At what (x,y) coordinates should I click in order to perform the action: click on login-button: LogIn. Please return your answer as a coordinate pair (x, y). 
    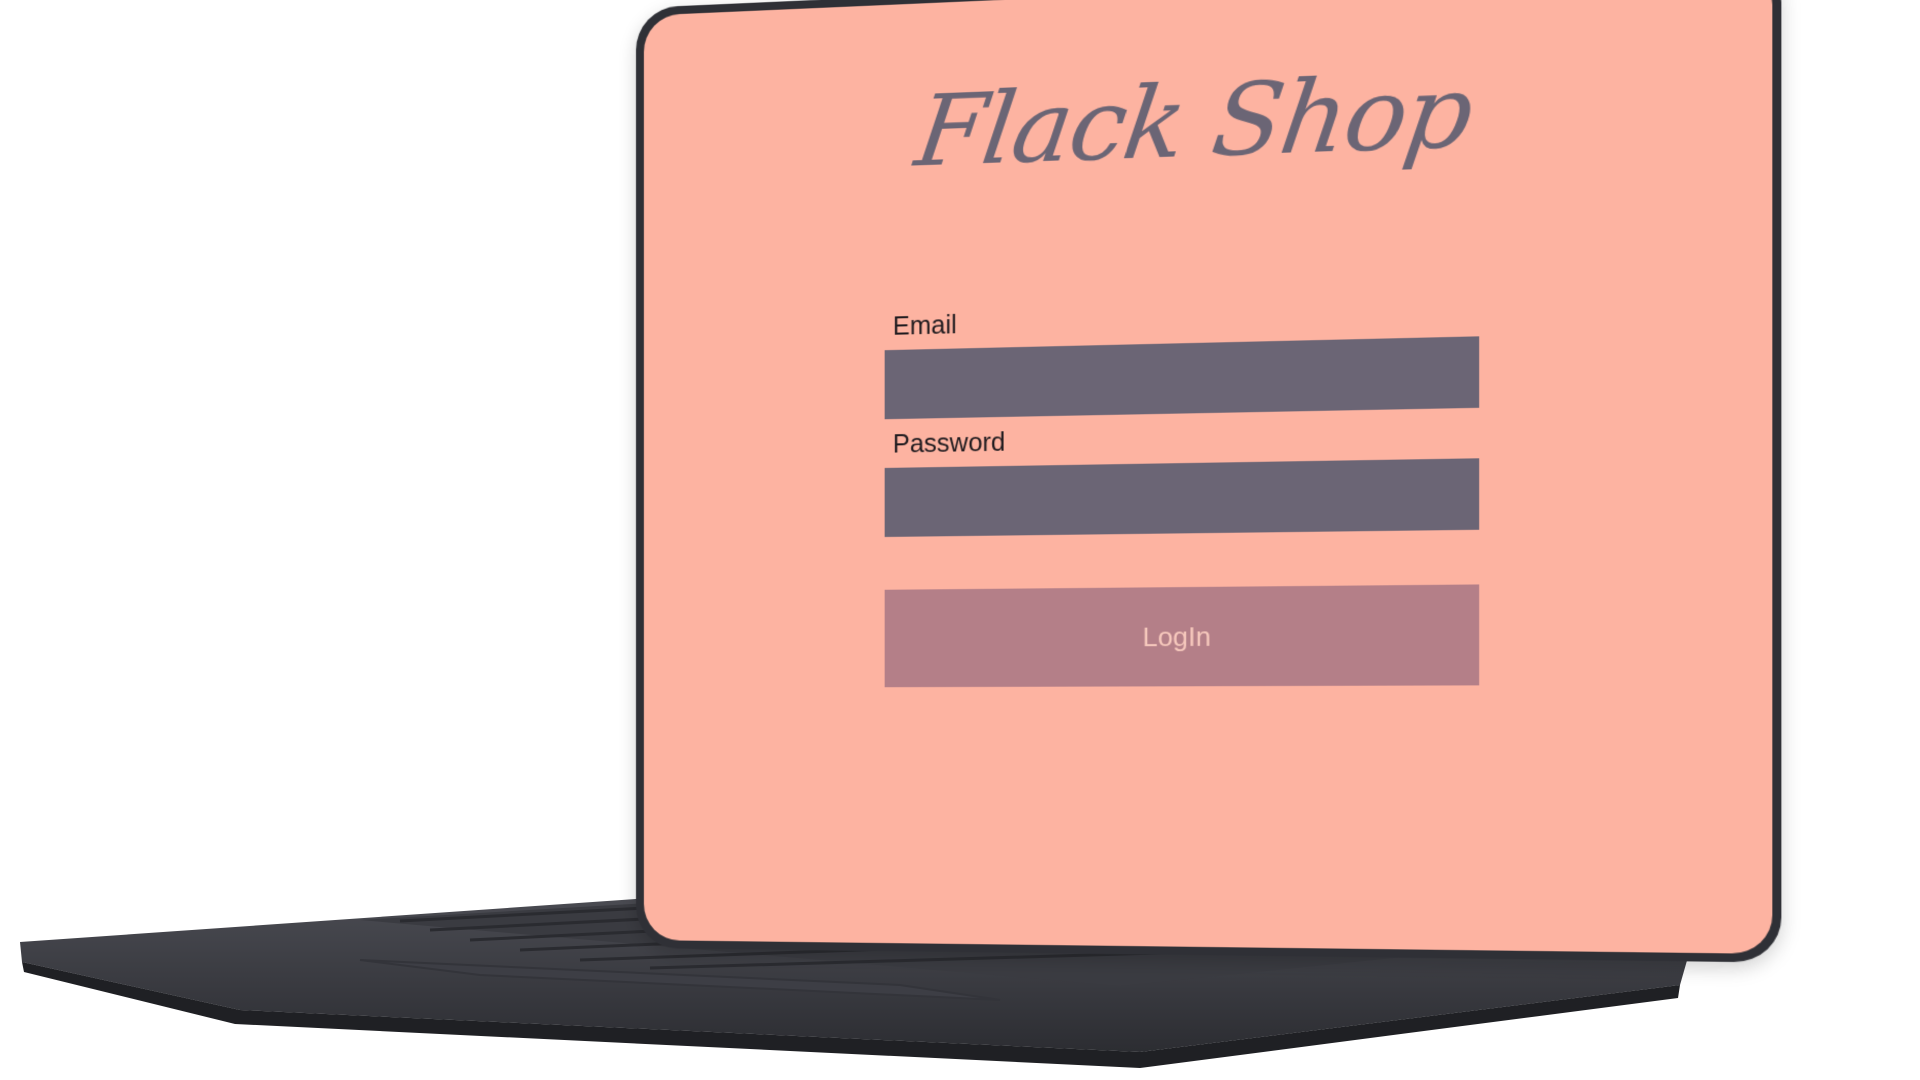
    Looking at the image, I should click on (1182, 636).